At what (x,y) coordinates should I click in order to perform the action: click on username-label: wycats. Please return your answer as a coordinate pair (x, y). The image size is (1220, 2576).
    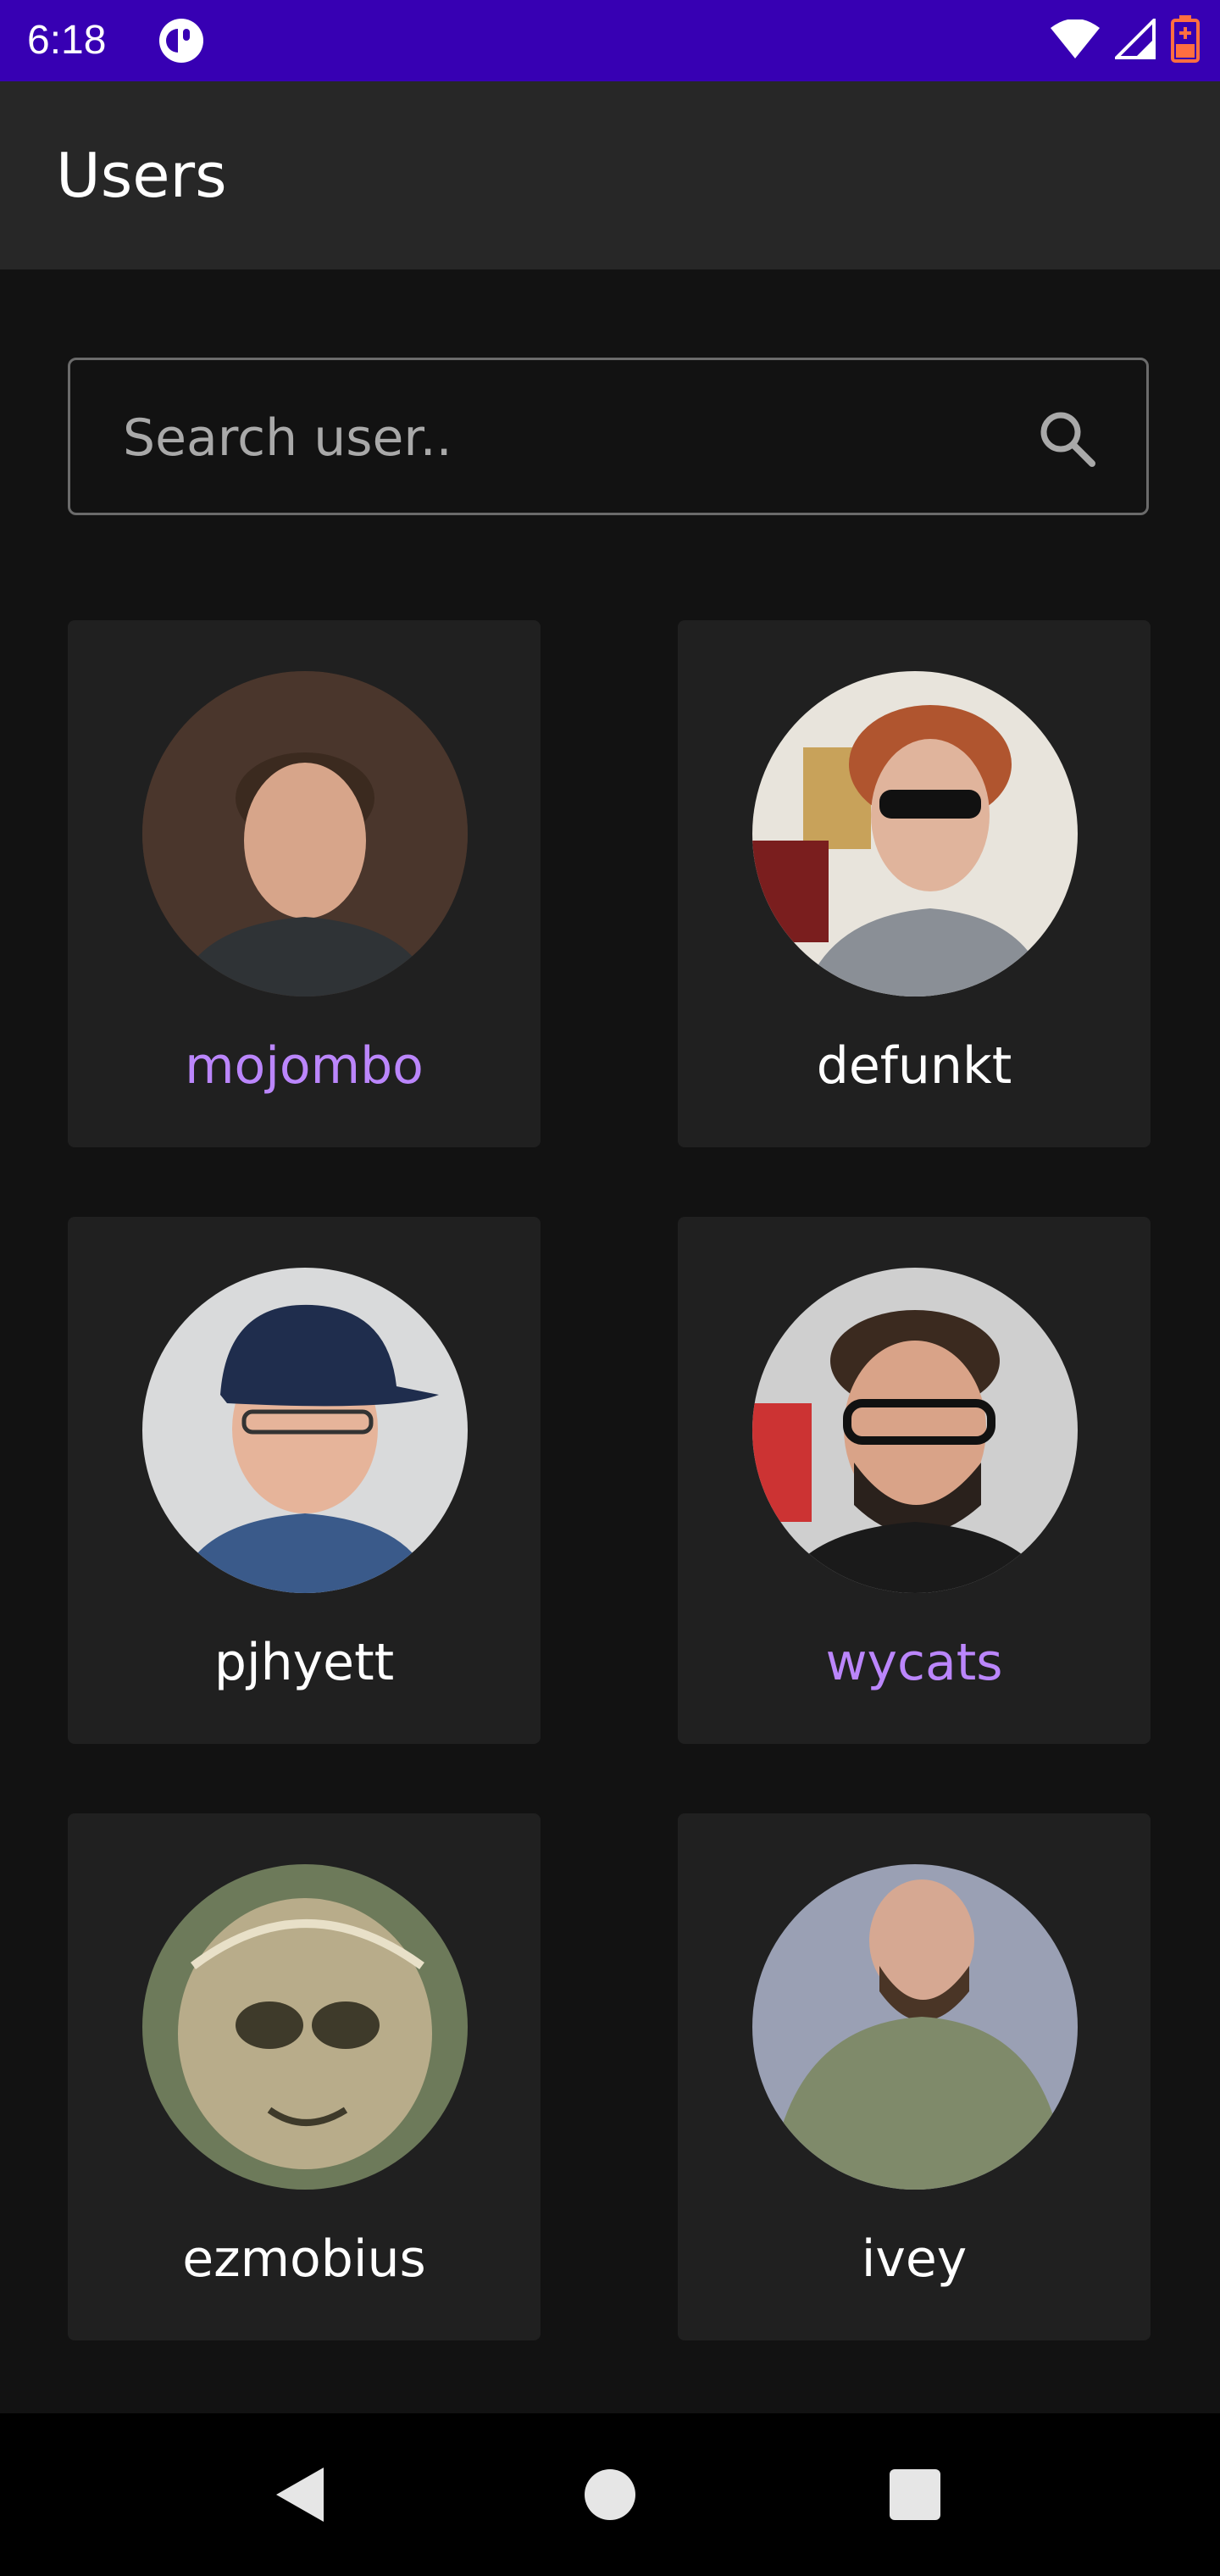
    Looking at the image, I should click on (914, 1662).